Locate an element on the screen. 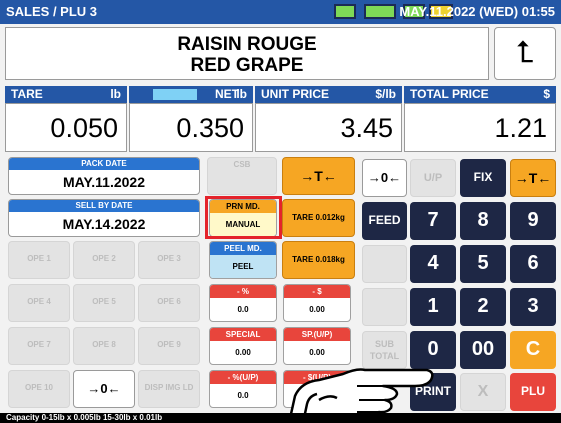  feed-button: FEED is located at coordinates (384, 221).